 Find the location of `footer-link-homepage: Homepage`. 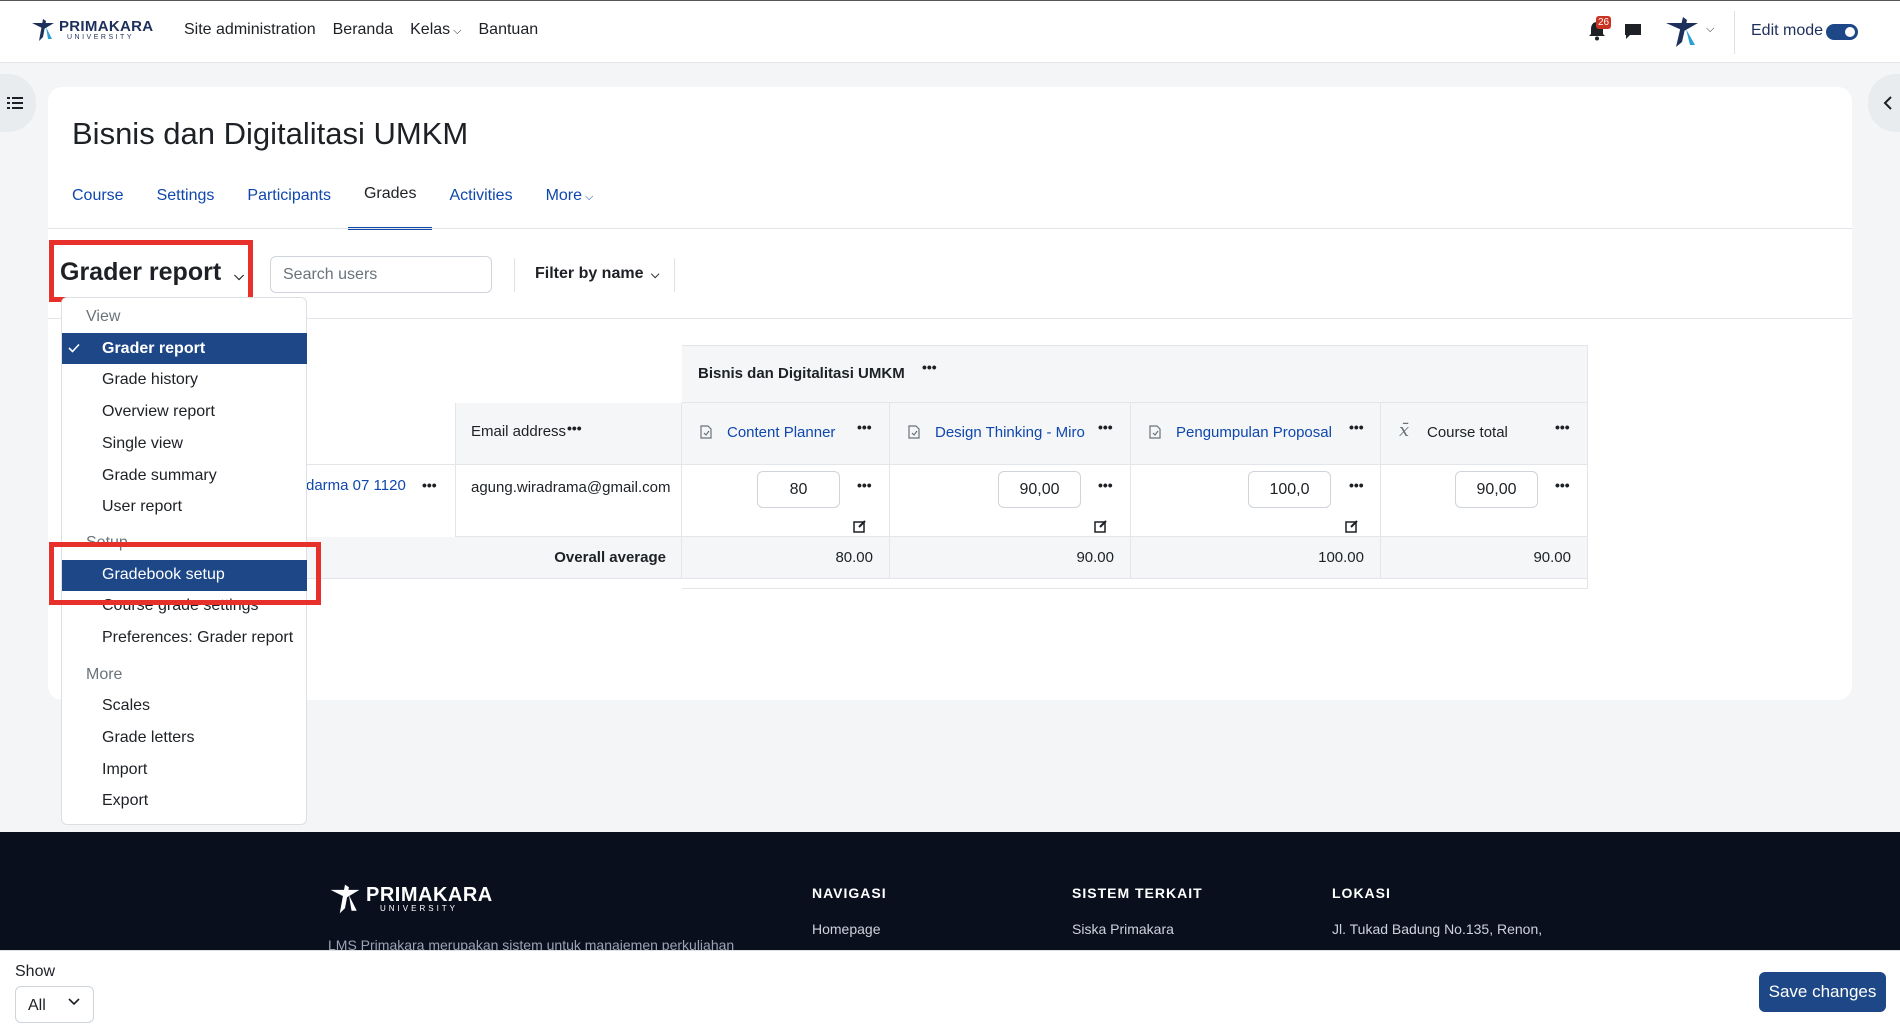

footer-link-homepage: Homepage is located at coordinates (846, 929).